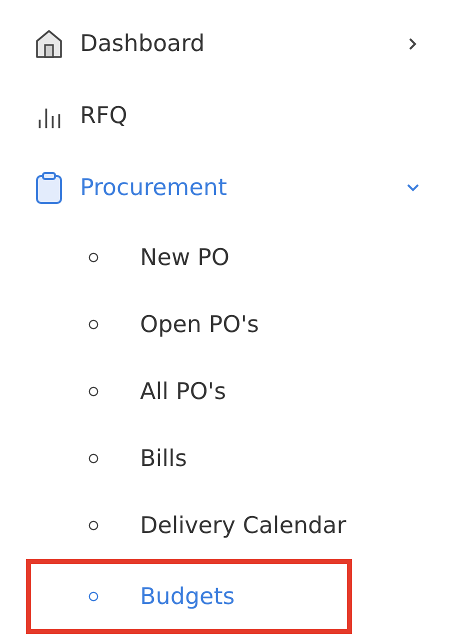 This screenshot has width=450, height=638. What do you see at coordinates (225, 116) in the screenshot?
I see `sidebar-item: RFQ` at bounding box center [225, 116].